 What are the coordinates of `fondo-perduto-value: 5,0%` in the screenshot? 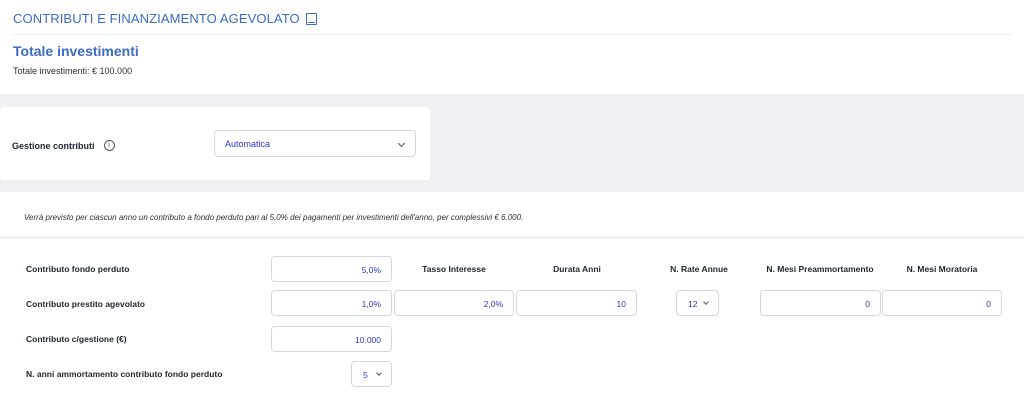 It's located at (371, 270).